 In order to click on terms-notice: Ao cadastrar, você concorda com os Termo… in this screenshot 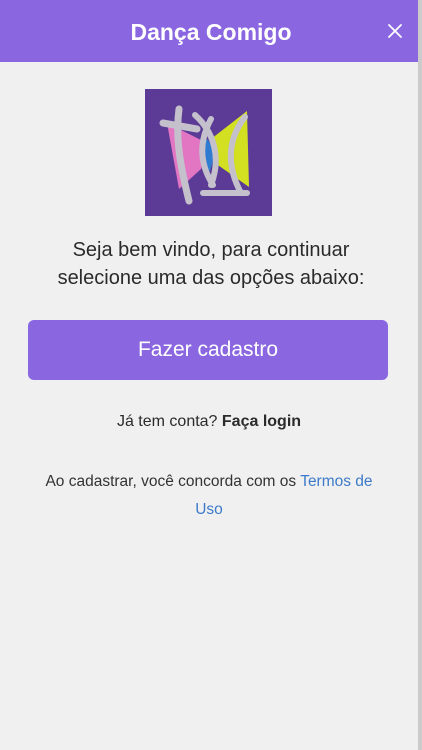, I will do `click(209, 496)`.